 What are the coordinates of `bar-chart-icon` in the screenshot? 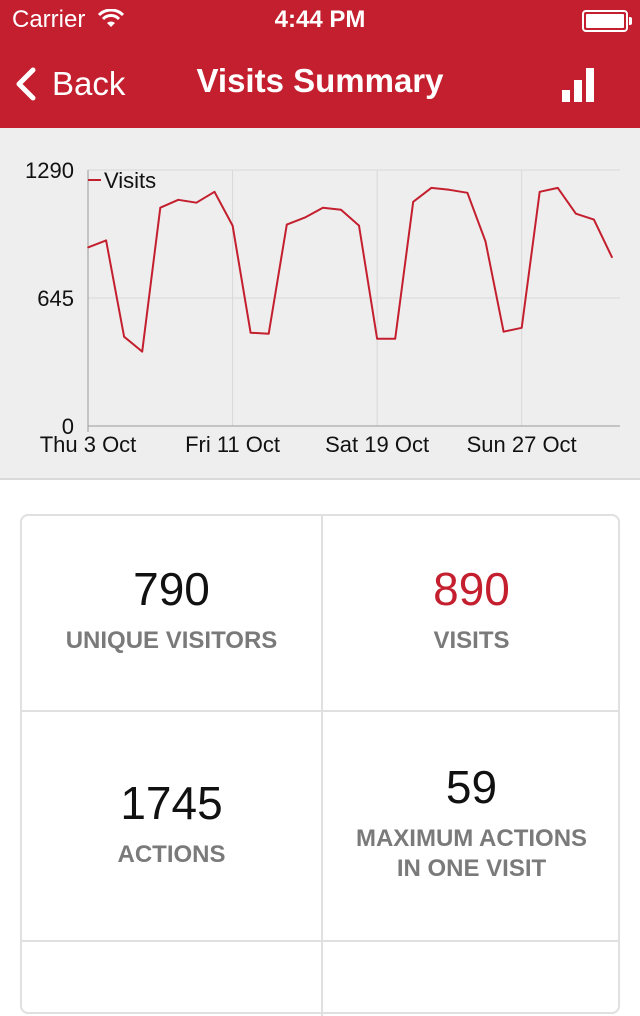 It's located at (578, 84).